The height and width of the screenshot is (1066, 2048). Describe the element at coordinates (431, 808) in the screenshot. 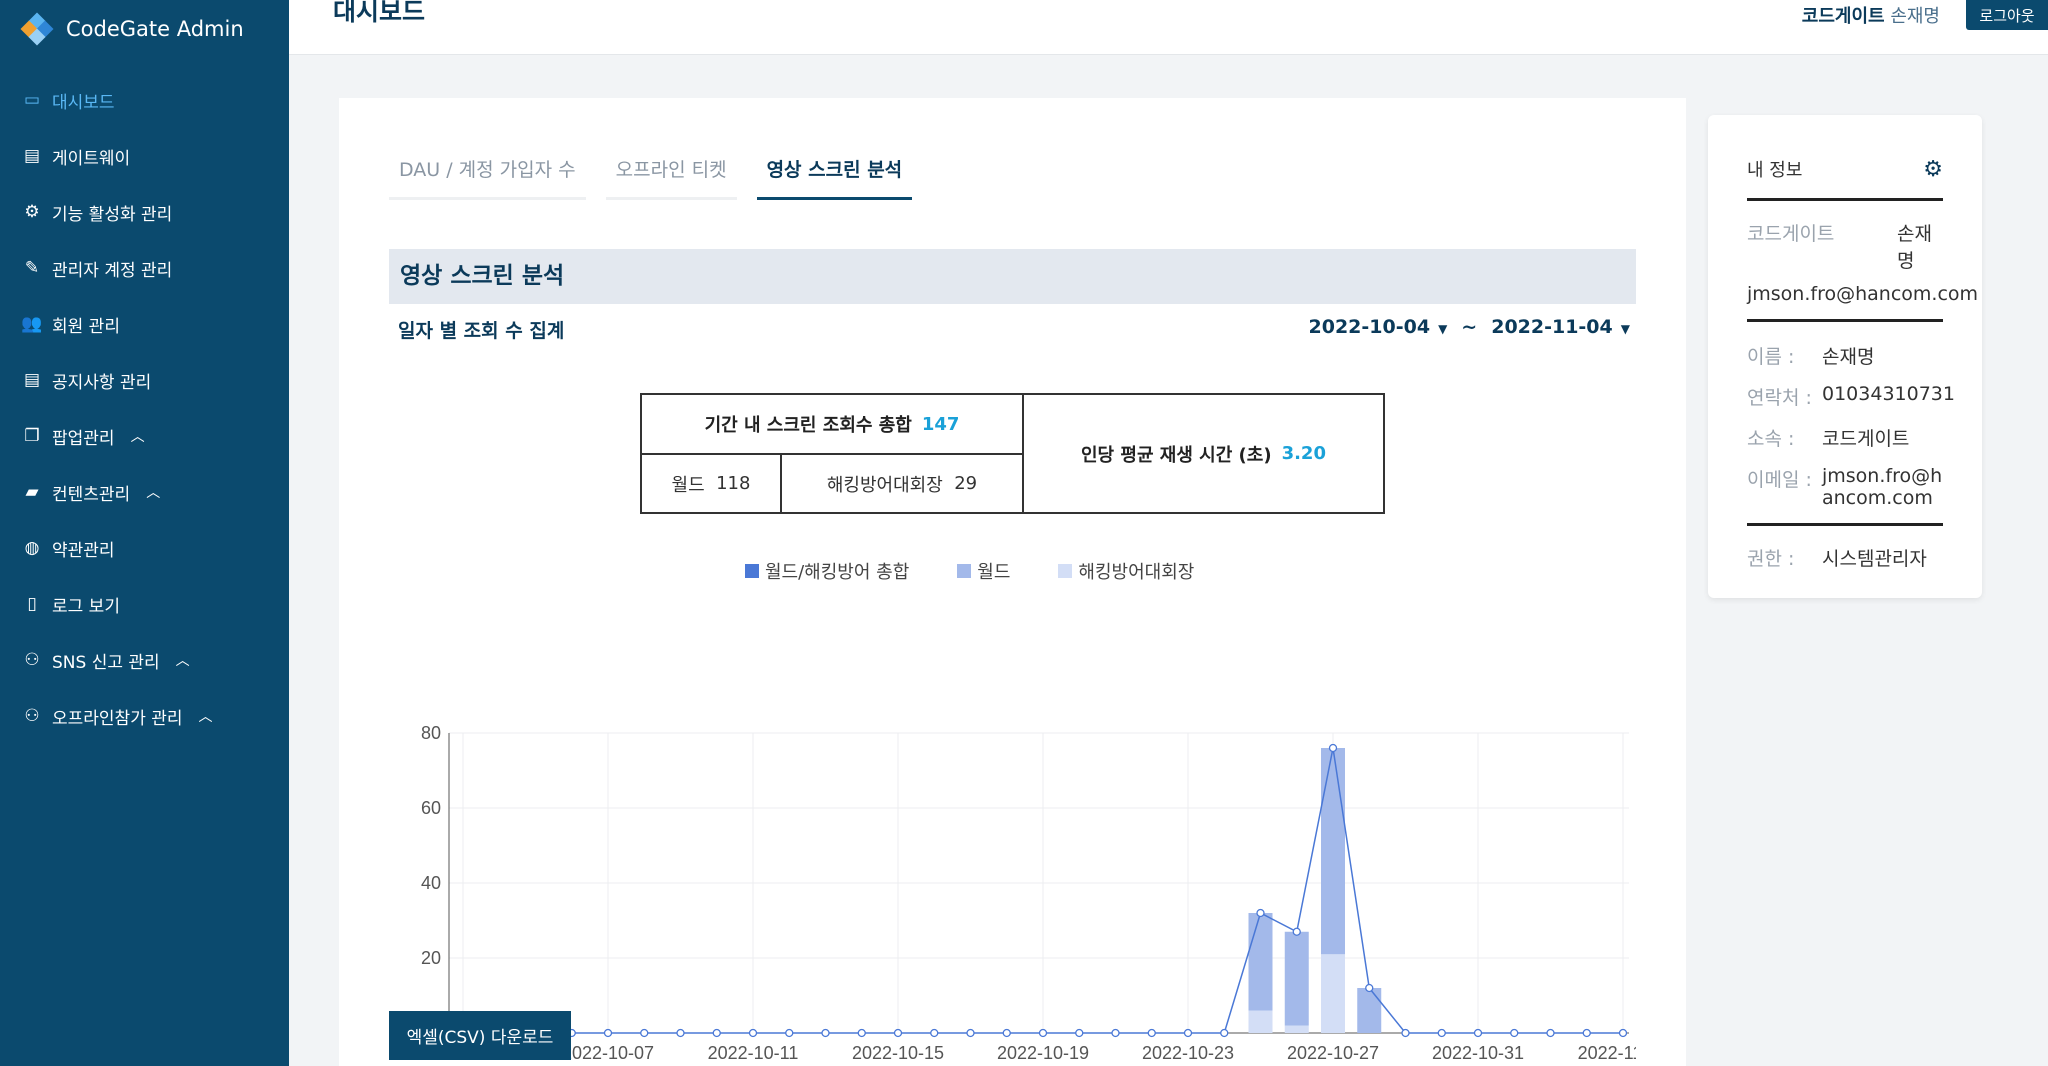

I see `y-tick-label: 60` at that location.